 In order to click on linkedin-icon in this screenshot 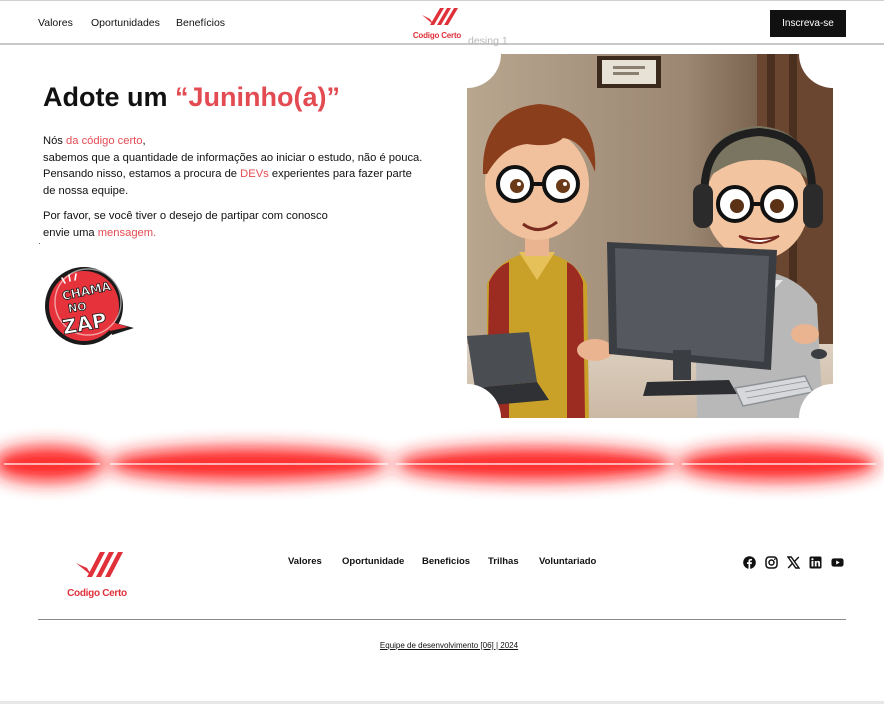, I will do `click(815, 562)`.